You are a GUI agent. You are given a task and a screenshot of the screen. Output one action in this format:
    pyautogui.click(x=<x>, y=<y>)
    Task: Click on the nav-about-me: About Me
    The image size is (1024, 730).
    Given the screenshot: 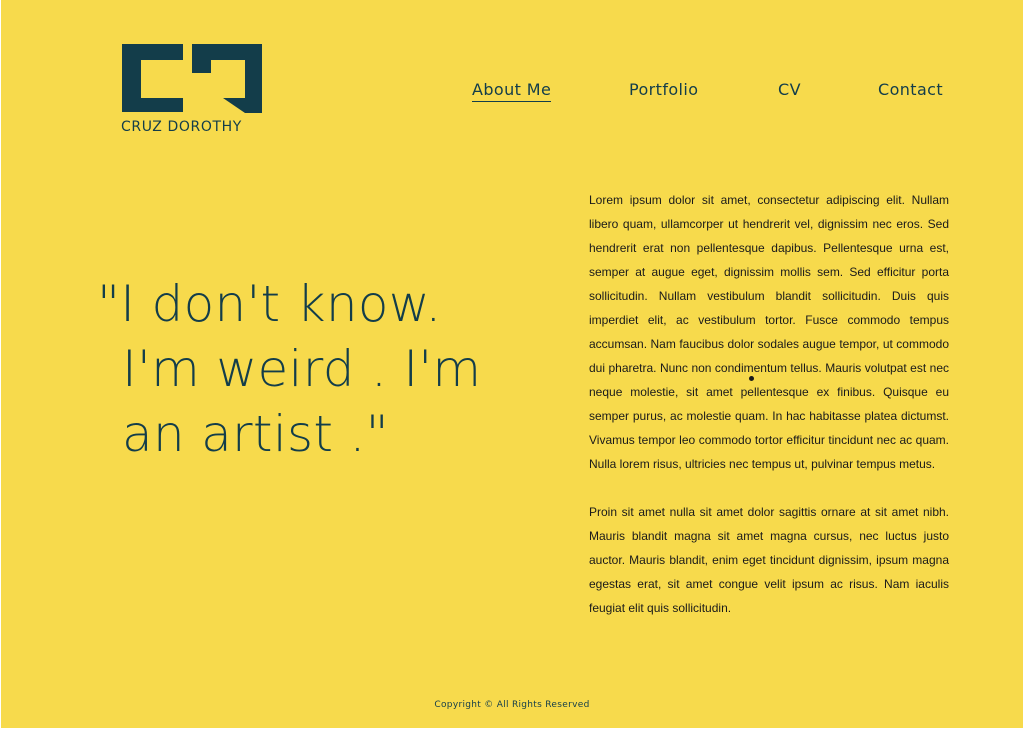 What is the action you would take?
    pyautogui.click(x=512, y=91)
    